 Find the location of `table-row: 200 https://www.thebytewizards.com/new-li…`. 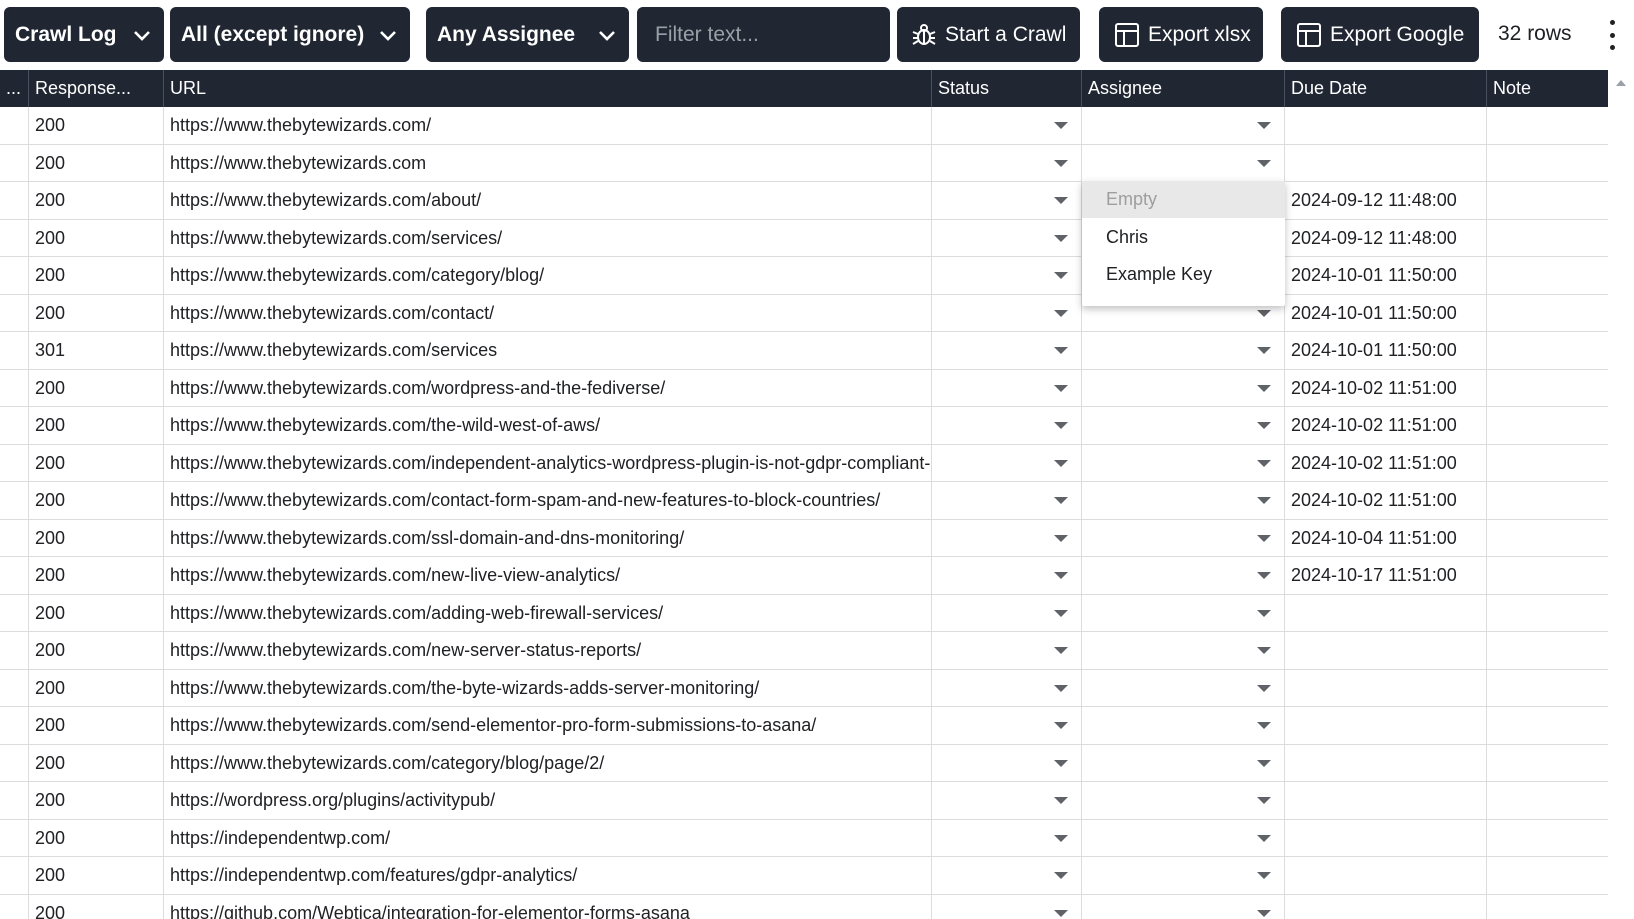

table-row: 200 https://www.thebytewizards.com/new-li… is located at coordinates (804, 576).